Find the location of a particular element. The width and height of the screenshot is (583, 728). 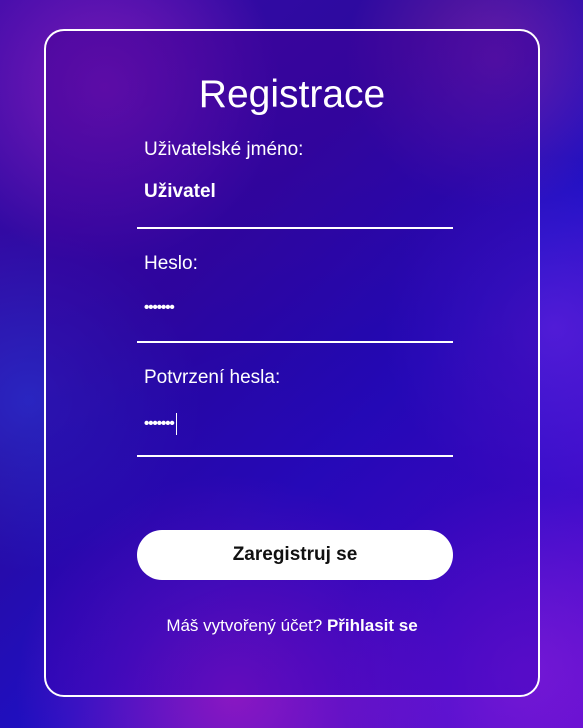

confirm-password-label: Potvrzení hesla: is located at coordinates (212, 377).